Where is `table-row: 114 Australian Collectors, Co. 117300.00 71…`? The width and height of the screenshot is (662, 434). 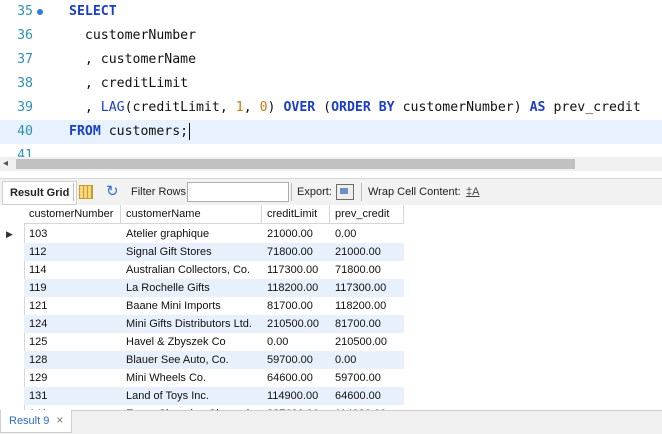
table-row: 114 Australian Collectors, Co. 117300.00 71… is located at coordinates (214, 270).